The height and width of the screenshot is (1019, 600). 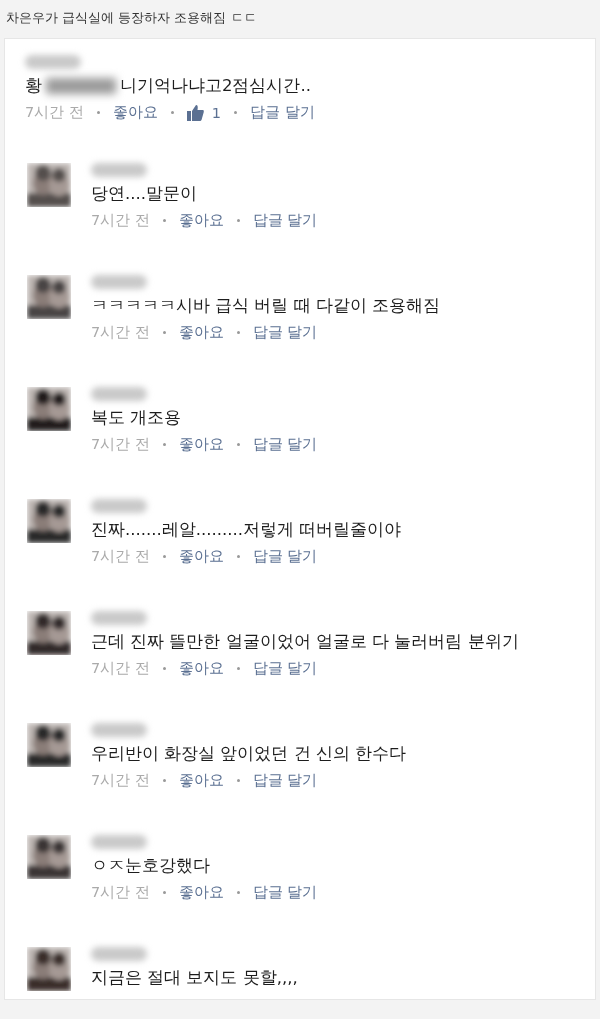 I want to click on comment-text: ㅋㅋㅋㅋㅋ시바 급식 버릴 때 다같이 조용해짐, so click(x=266, y=306).